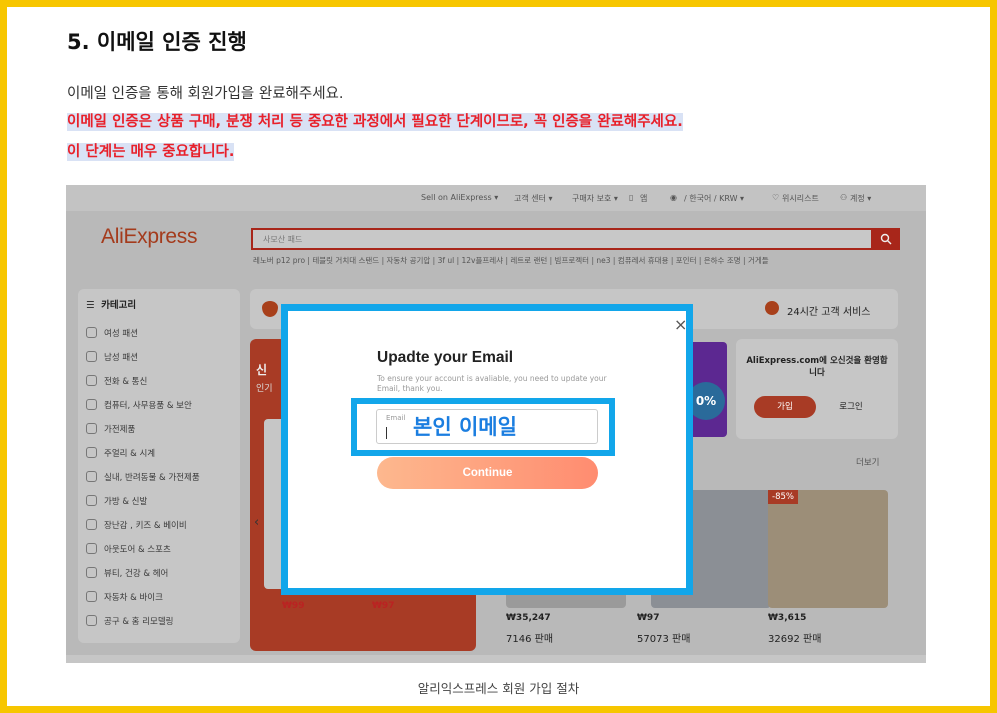 This screenshot has width=997, height=713. I want to click on menu-icon: ☰, so click(90, 305).